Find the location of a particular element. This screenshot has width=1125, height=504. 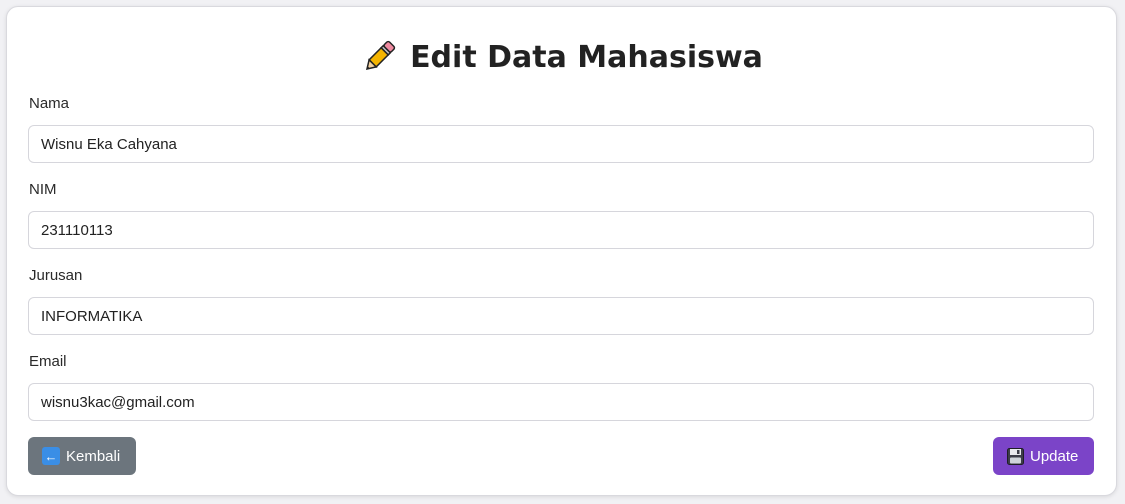

update-button: Update is located at coordinates (1043, 456).